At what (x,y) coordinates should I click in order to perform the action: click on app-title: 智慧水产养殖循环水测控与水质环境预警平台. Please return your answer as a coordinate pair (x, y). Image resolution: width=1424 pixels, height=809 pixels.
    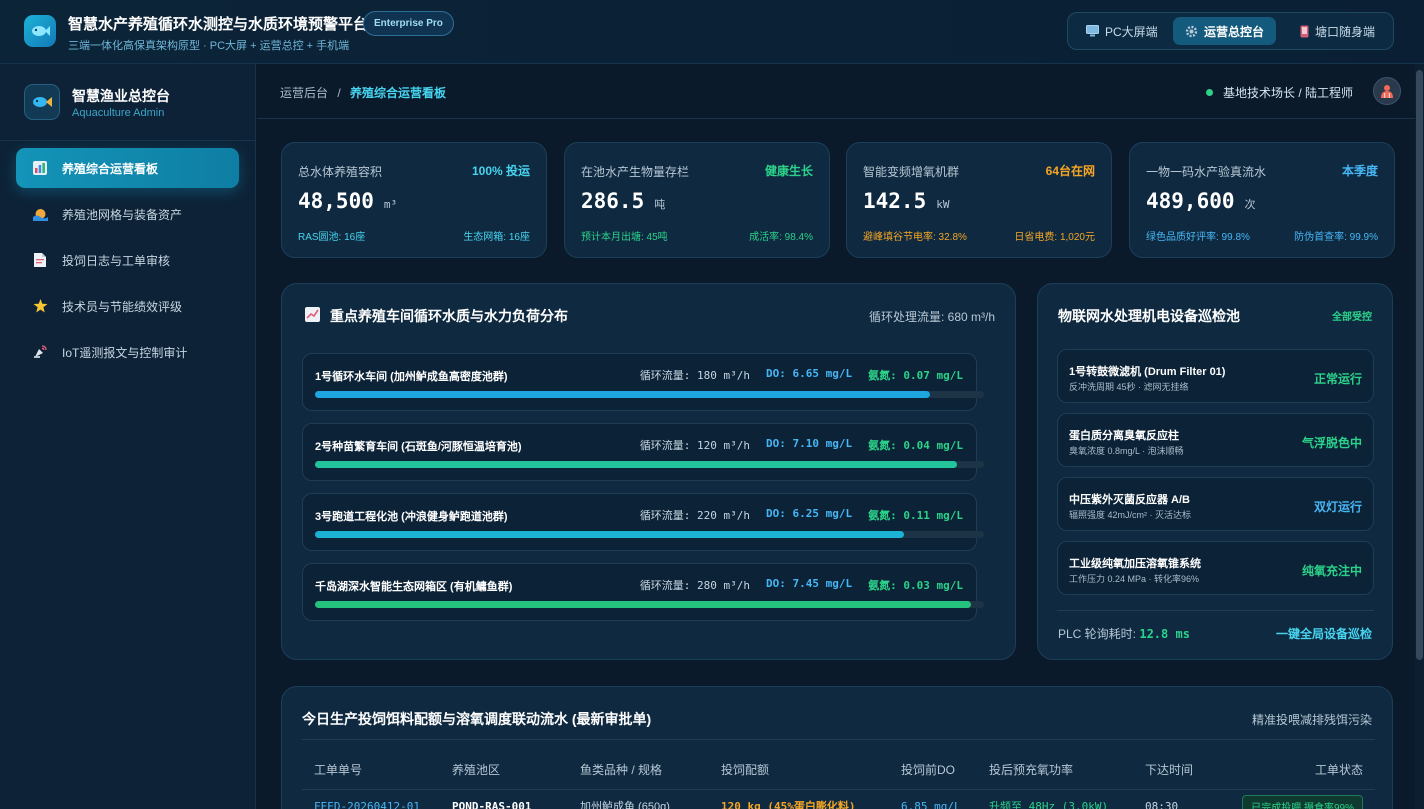
    Looking at the image, I should click on (218, 24).